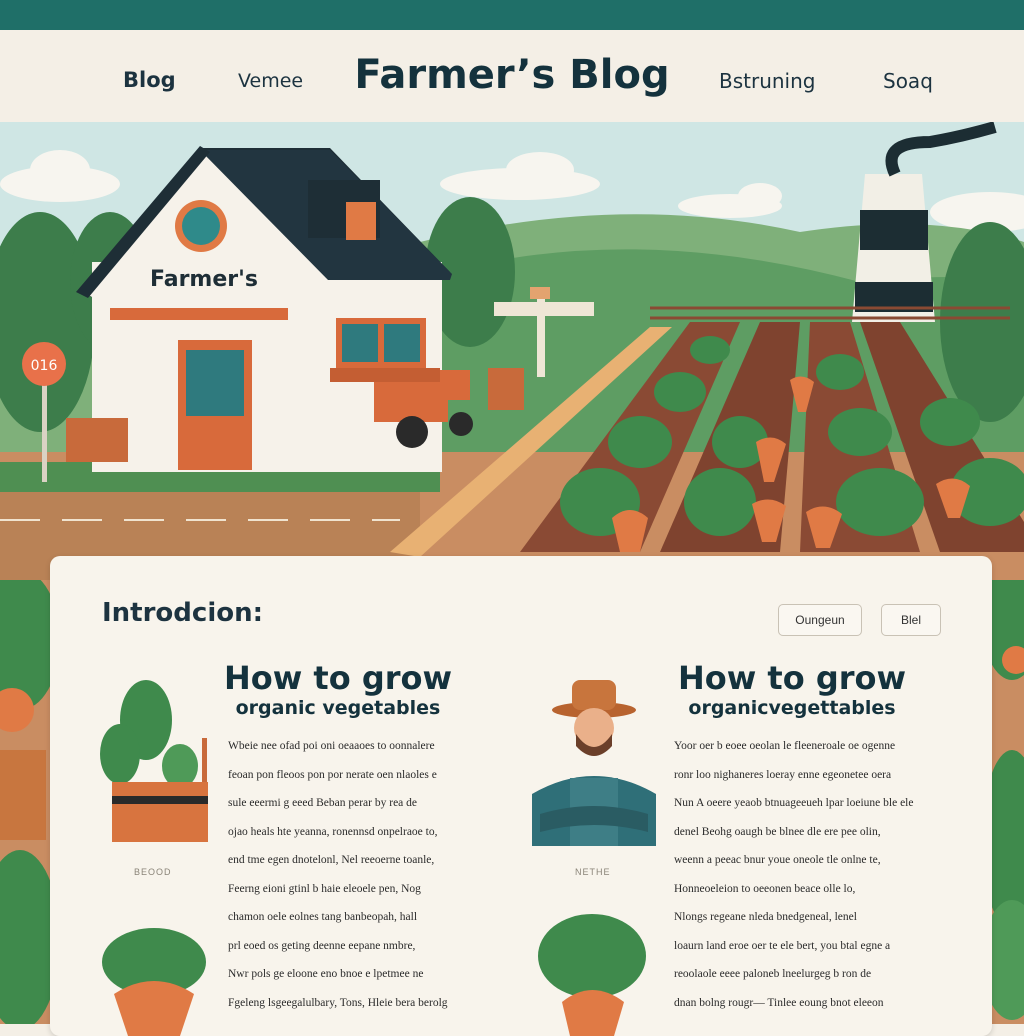 Image resolution: width=1024 pixels, height=1036 pixels. I want to click on top-color-bar, so click(512, 15).